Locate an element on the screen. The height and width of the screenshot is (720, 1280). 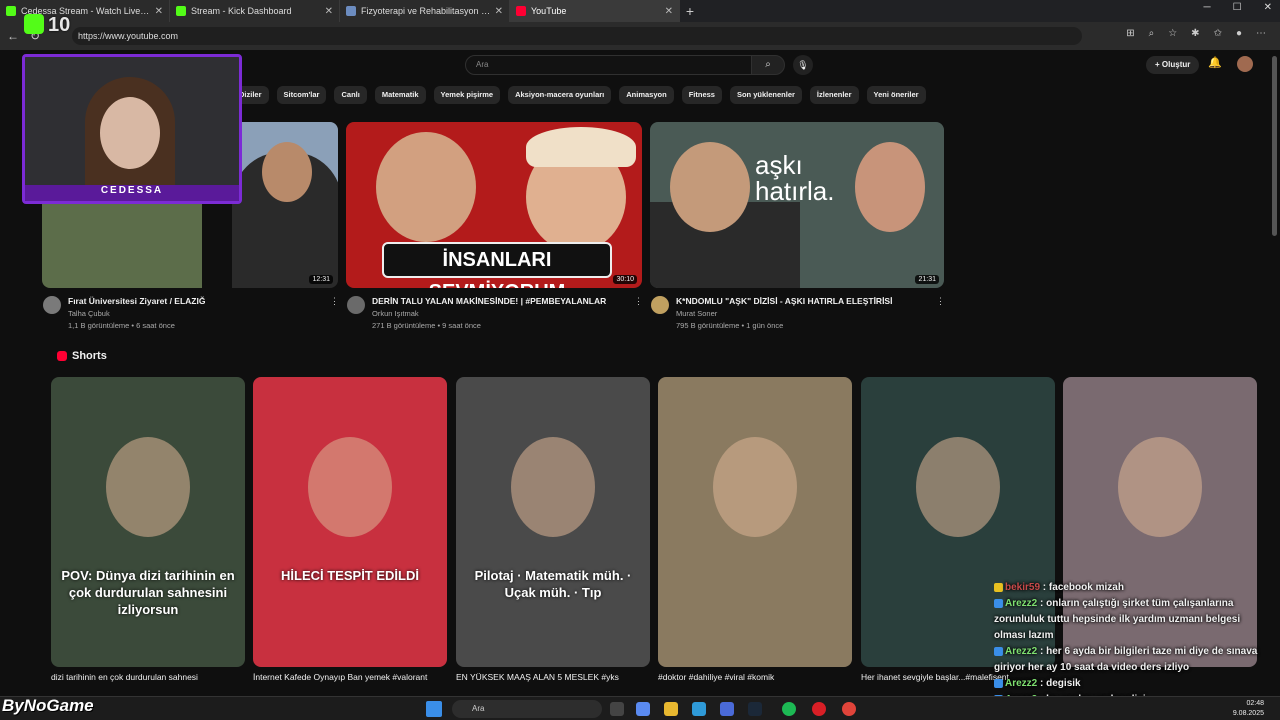
back-icon: ← is located at coordinates (13, 36).